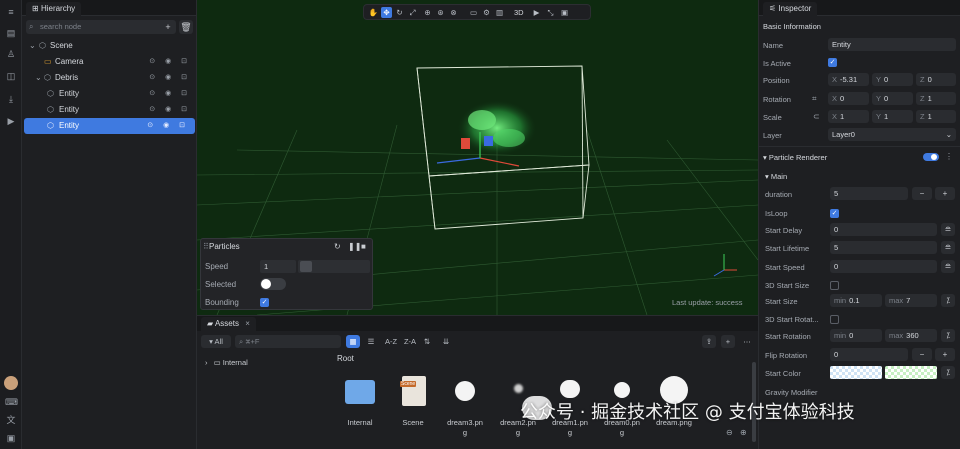 This screenshot has width=960, height=449. I want to click on chevron-right-icon: ›, so click(206, 362).